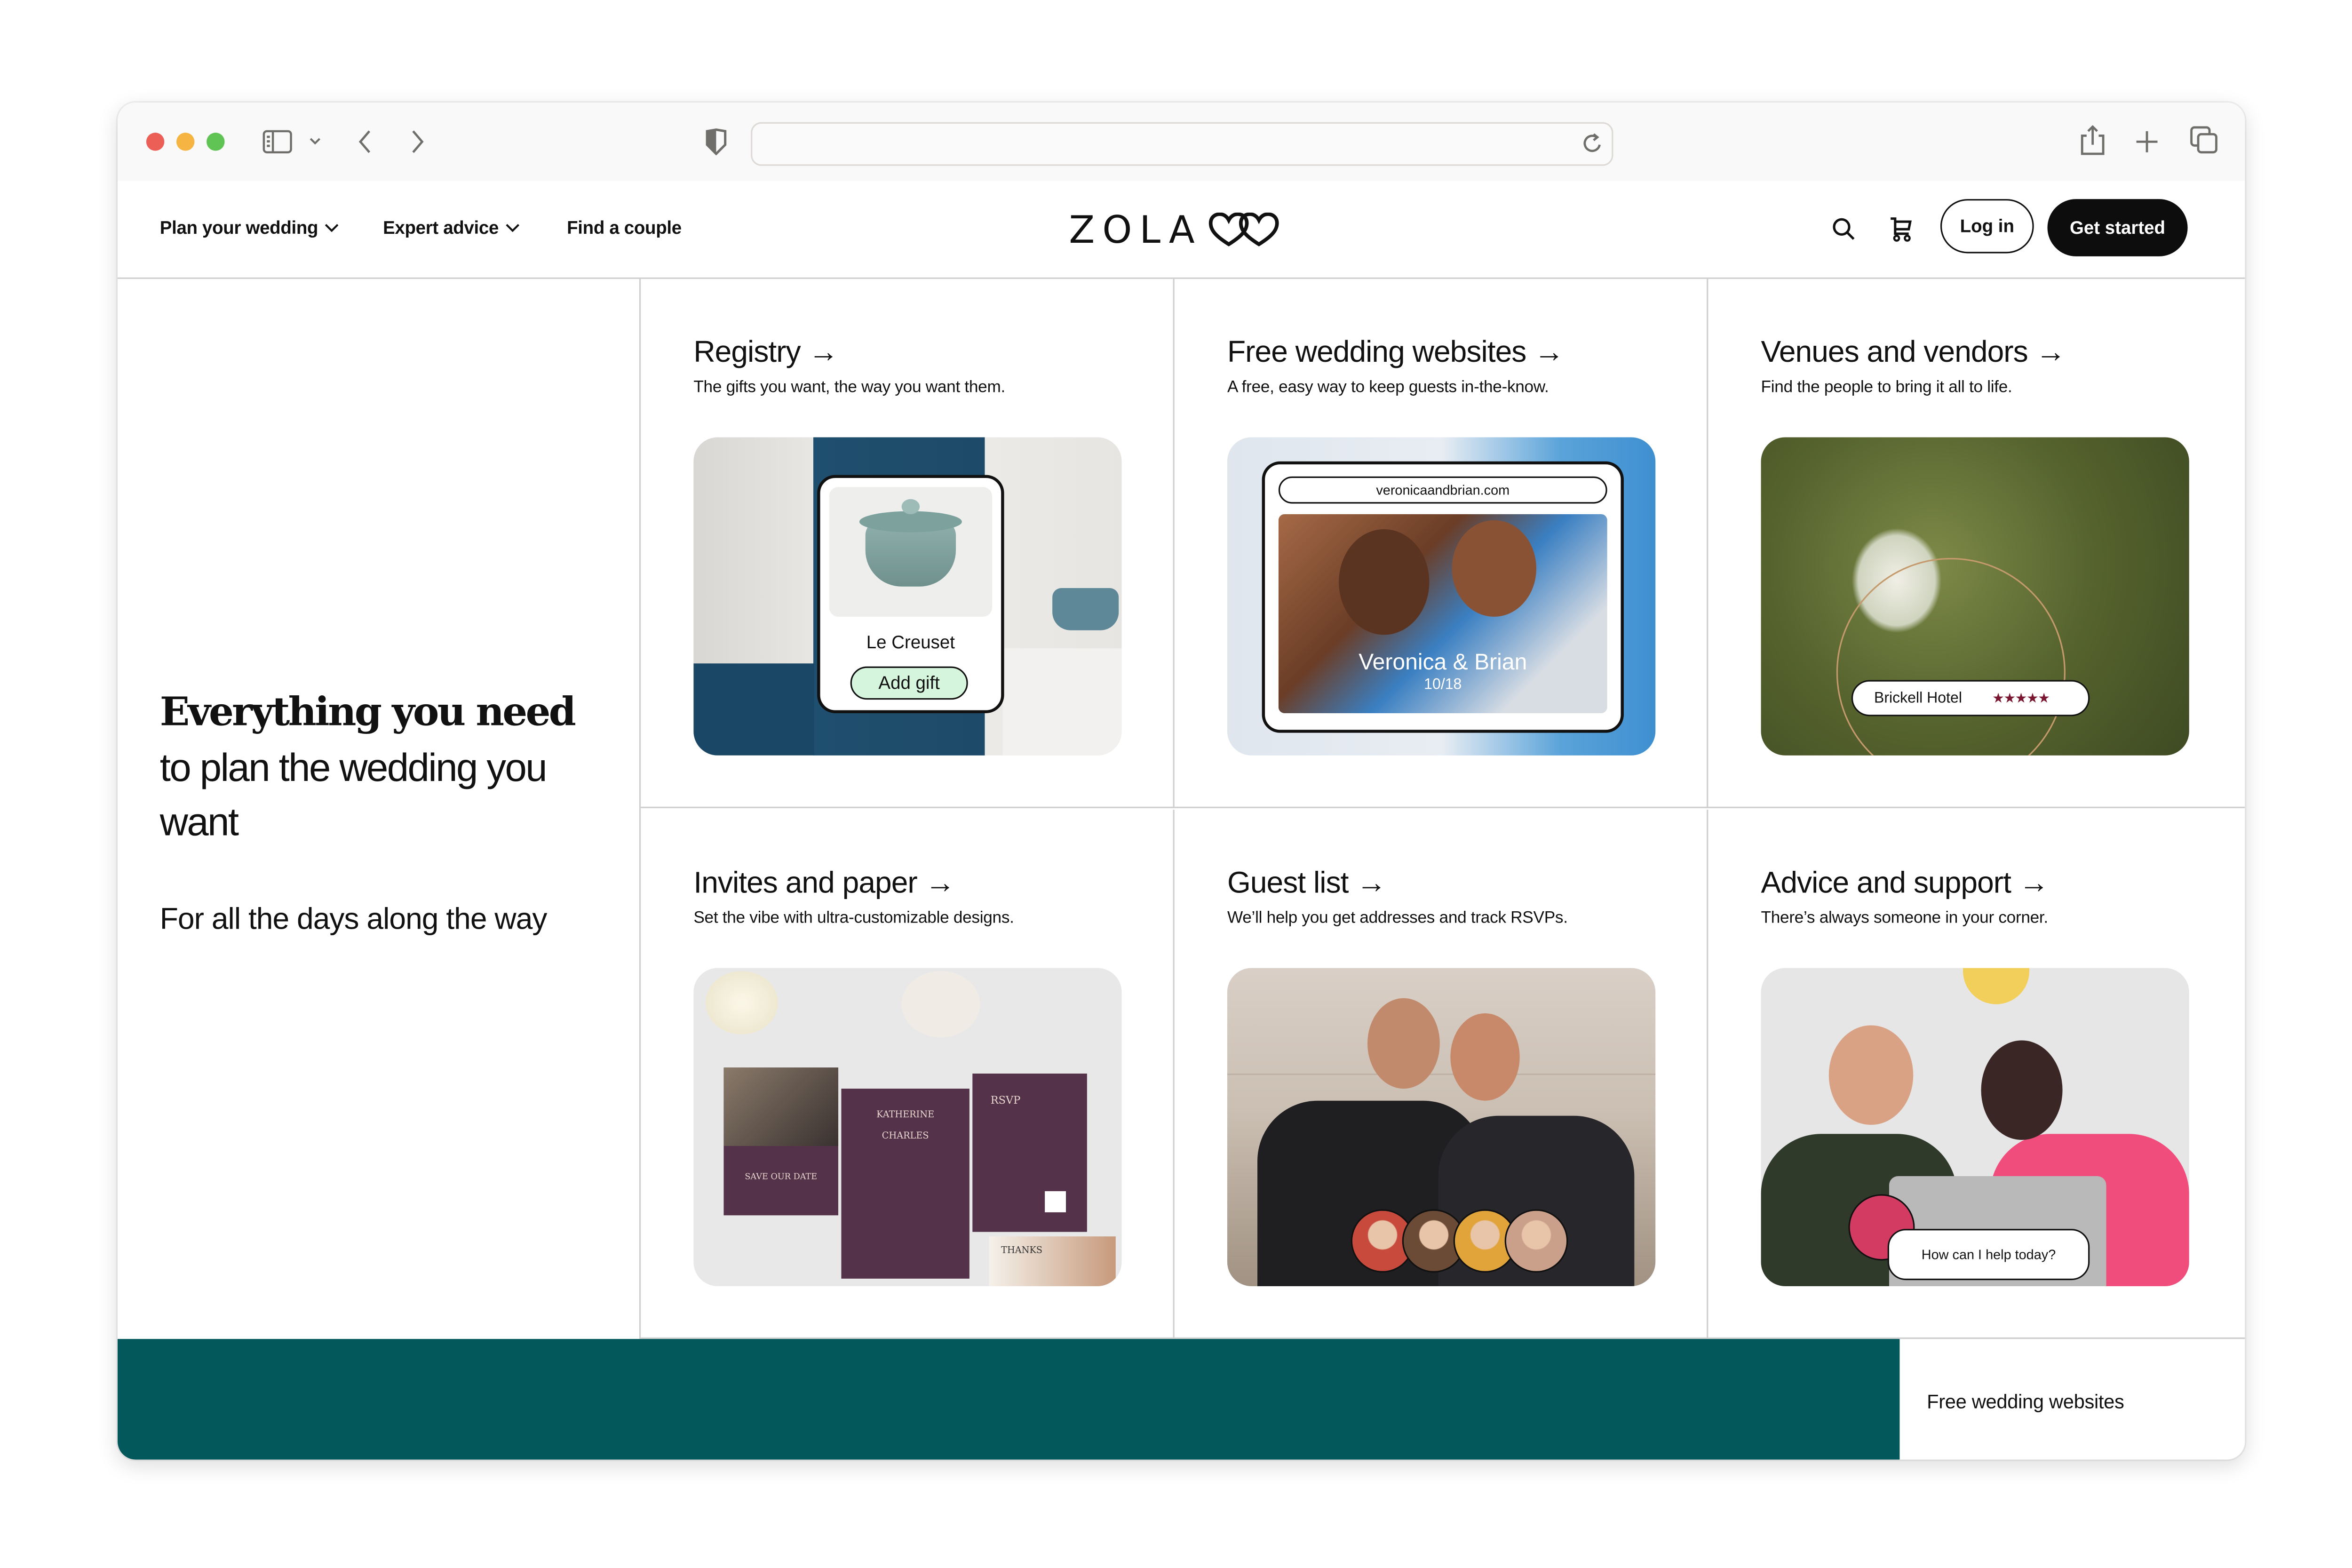  What do you see at coordinates (1008, 1399) in the screenshot?
I see `teal-banner` at bounding box center [1008, 1399].